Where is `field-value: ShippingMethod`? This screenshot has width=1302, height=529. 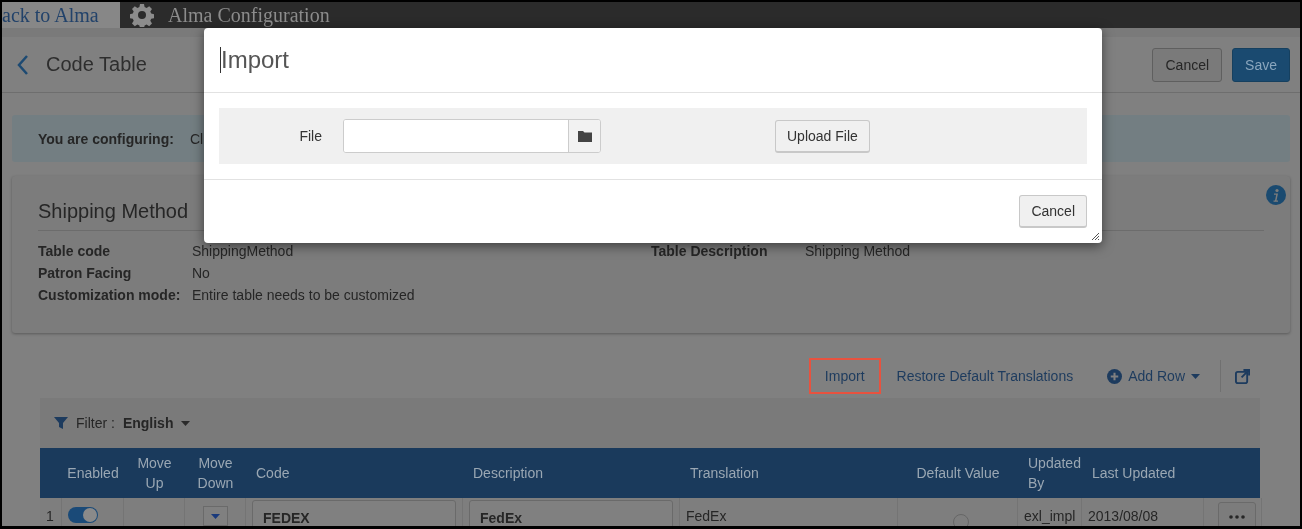 field-value: ShippingMethod is located at coordinates (243, 251).